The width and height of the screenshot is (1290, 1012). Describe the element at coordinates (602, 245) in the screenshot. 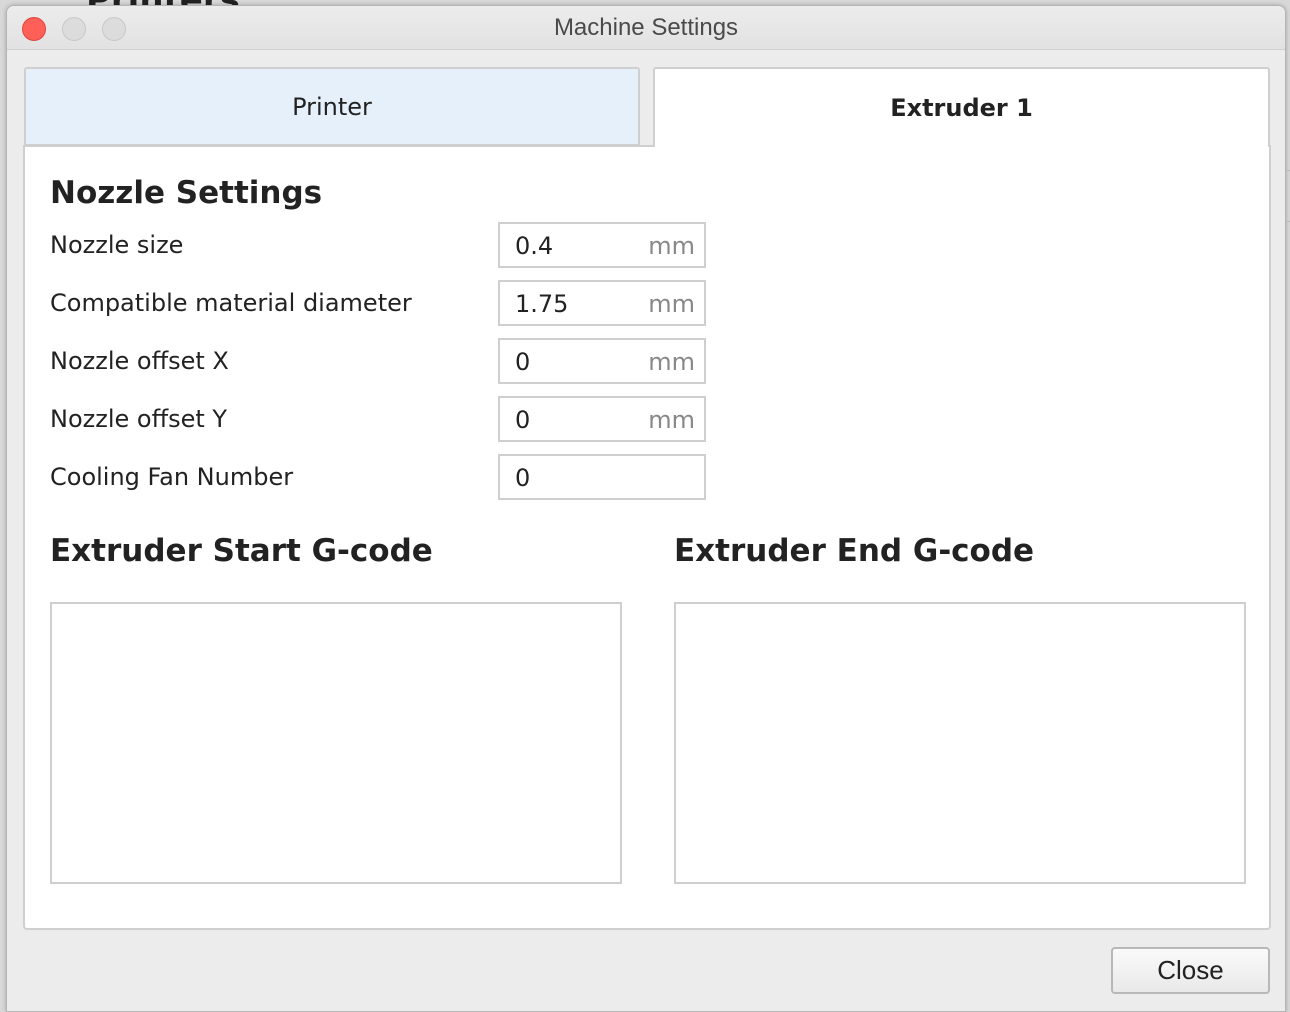

I see `nozzle-size-input: 0.4 mm` at that location.